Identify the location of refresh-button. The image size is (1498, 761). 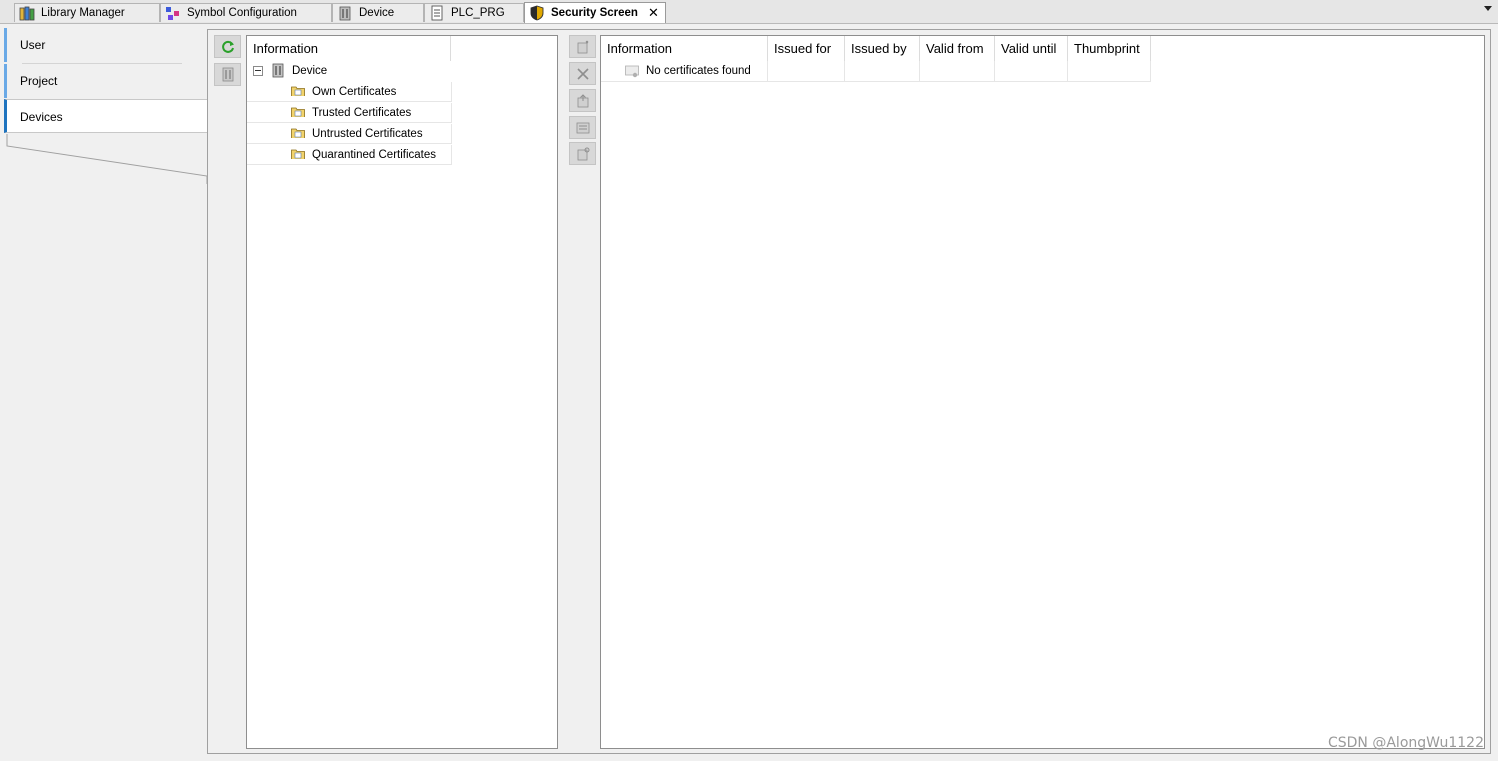
(227, 46).